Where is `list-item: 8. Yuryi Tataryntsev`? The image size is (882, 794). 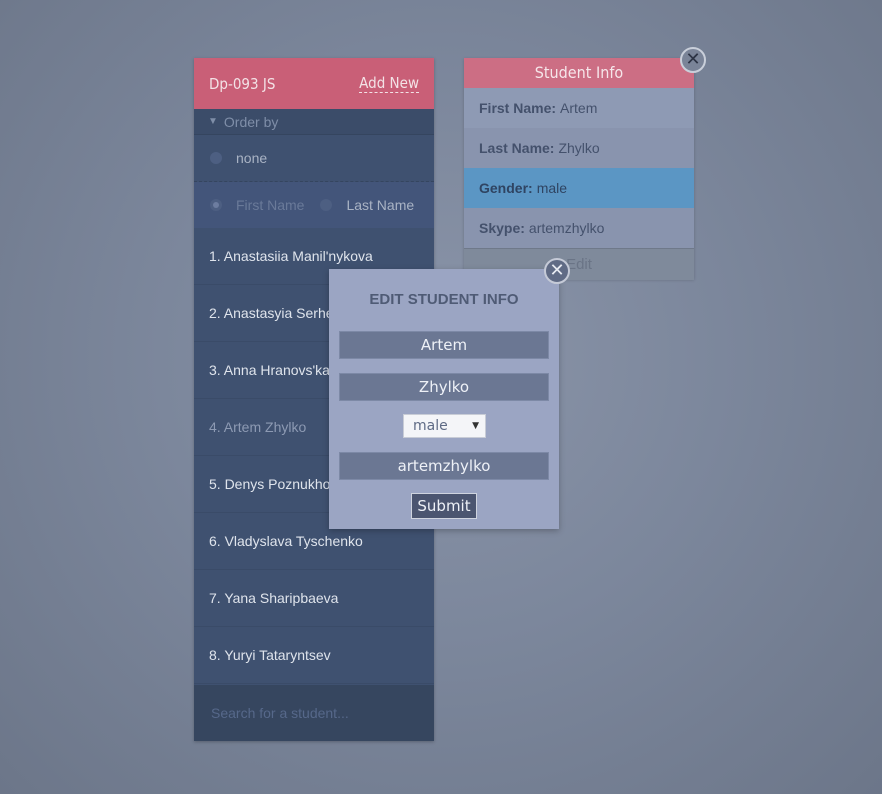 list-item: 8. Yuryi Tataryntsev is located at coordinates (314, 655).